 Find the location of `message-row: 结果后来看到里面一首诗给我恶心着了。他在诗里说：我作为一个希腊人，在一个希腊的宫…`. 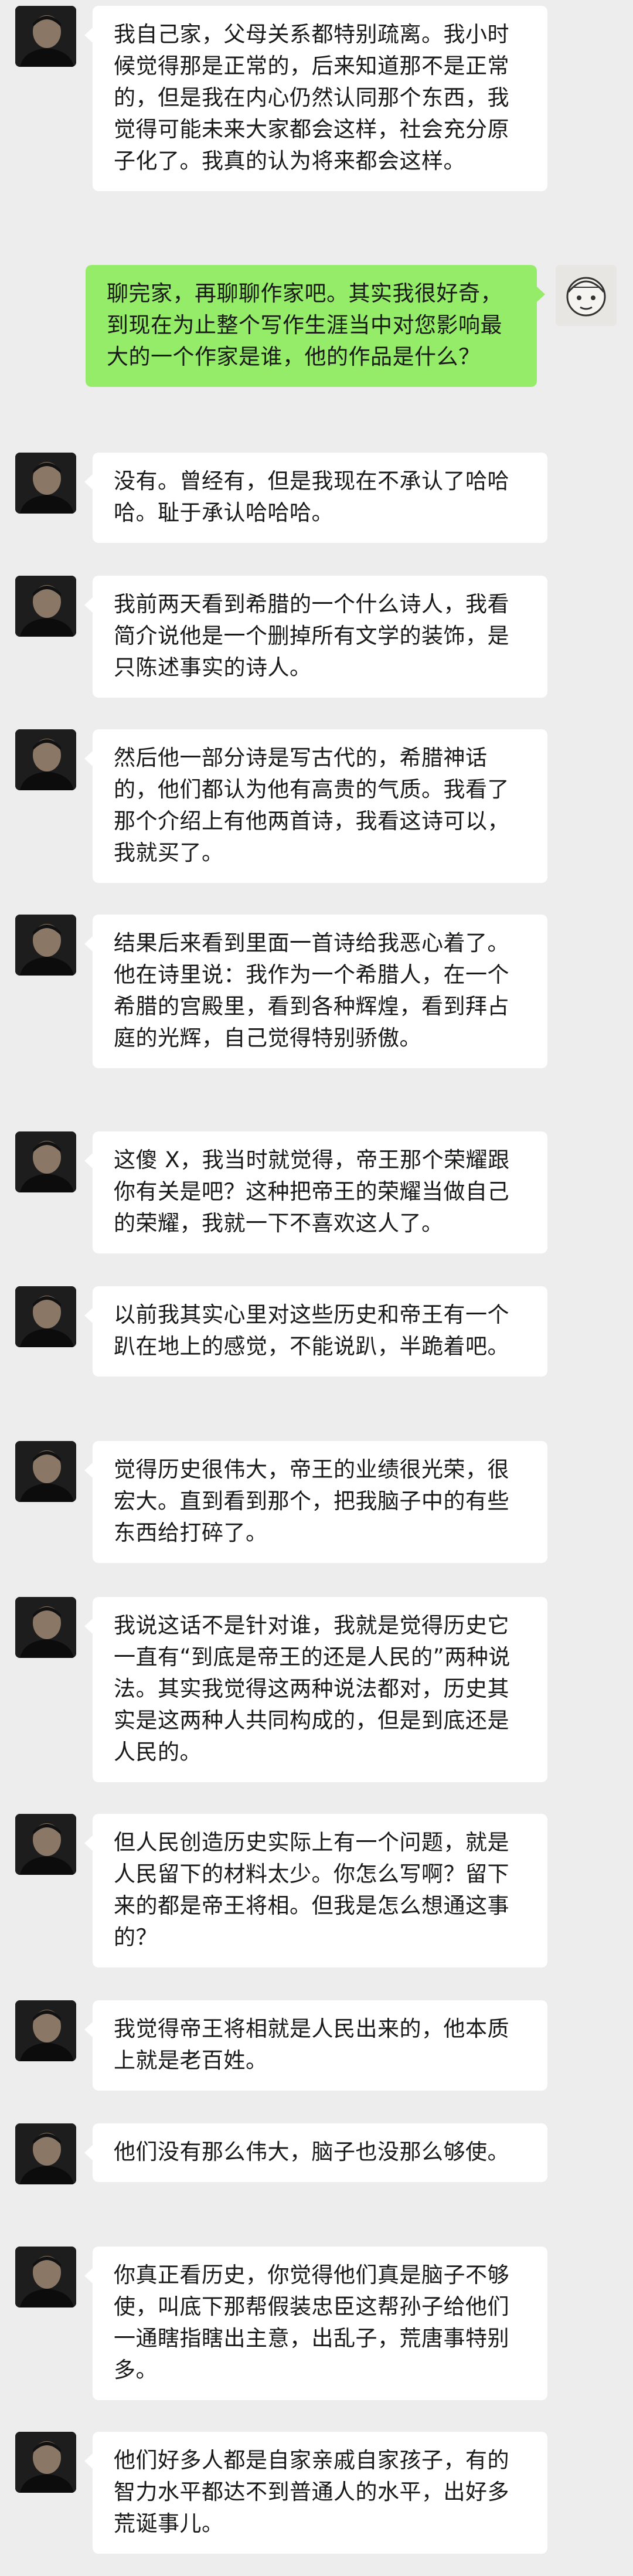

message-row: 结果后来看到里面一首诗给我恶心着了。他在诗里说：我作为一个希腊人，在一个希腊的宫… is located at coordinates (316, 1008).